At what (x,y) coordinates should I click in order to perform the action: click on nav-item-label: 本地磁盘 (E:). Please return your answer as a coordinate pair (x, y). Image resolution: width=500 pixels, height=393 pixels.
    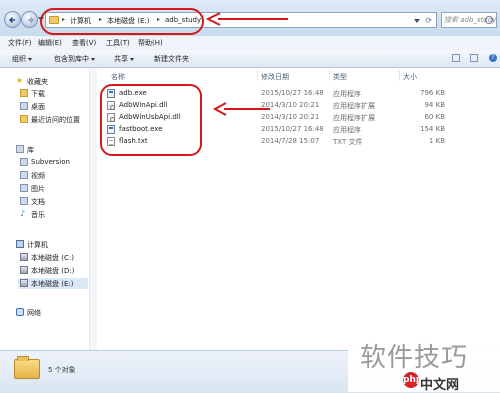
    Looking at the image, I should click on (52, 284).